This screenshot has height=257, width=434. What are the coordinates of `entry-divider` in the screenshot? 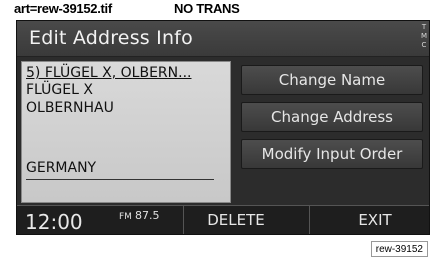 It's located at (120, 179).